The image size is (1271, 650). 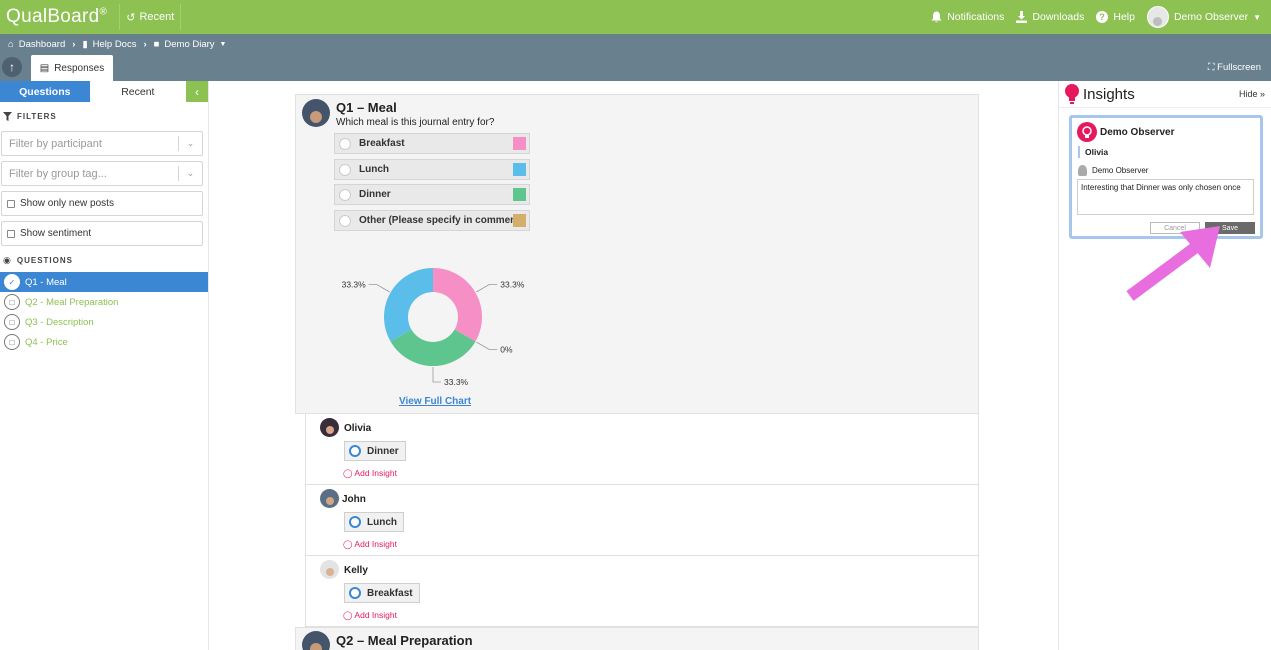 What do you see at coordinates (45, 91) in the screenshot?
I see `tab-questions: Questions` at bounding box center [45, 91].